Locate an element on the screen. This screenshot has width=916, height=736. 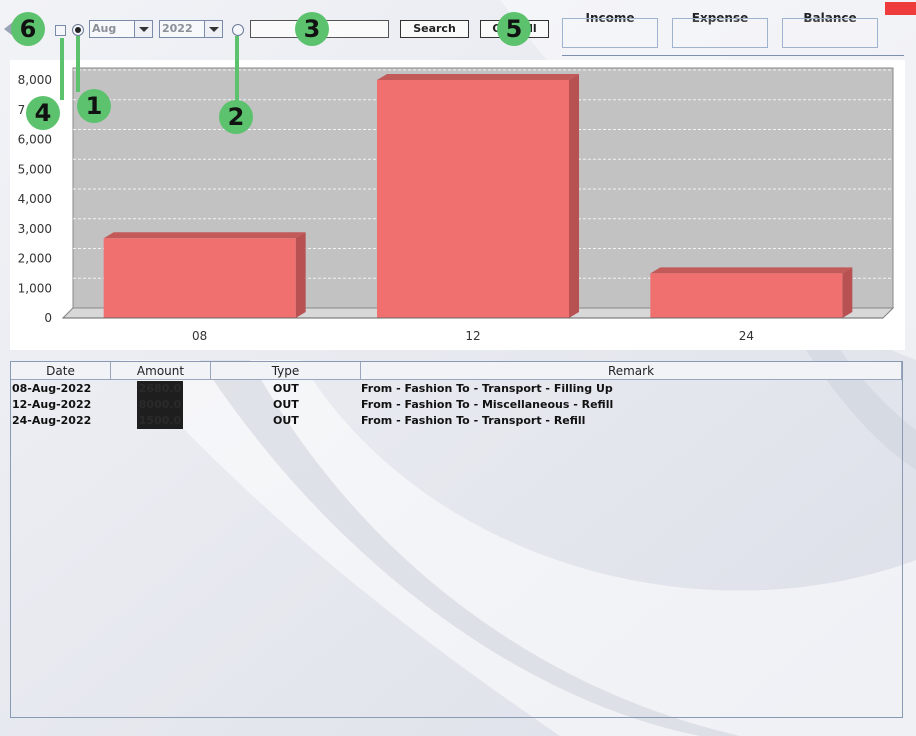
callout-marker-6: 6 is located at coordinates (28, 29).